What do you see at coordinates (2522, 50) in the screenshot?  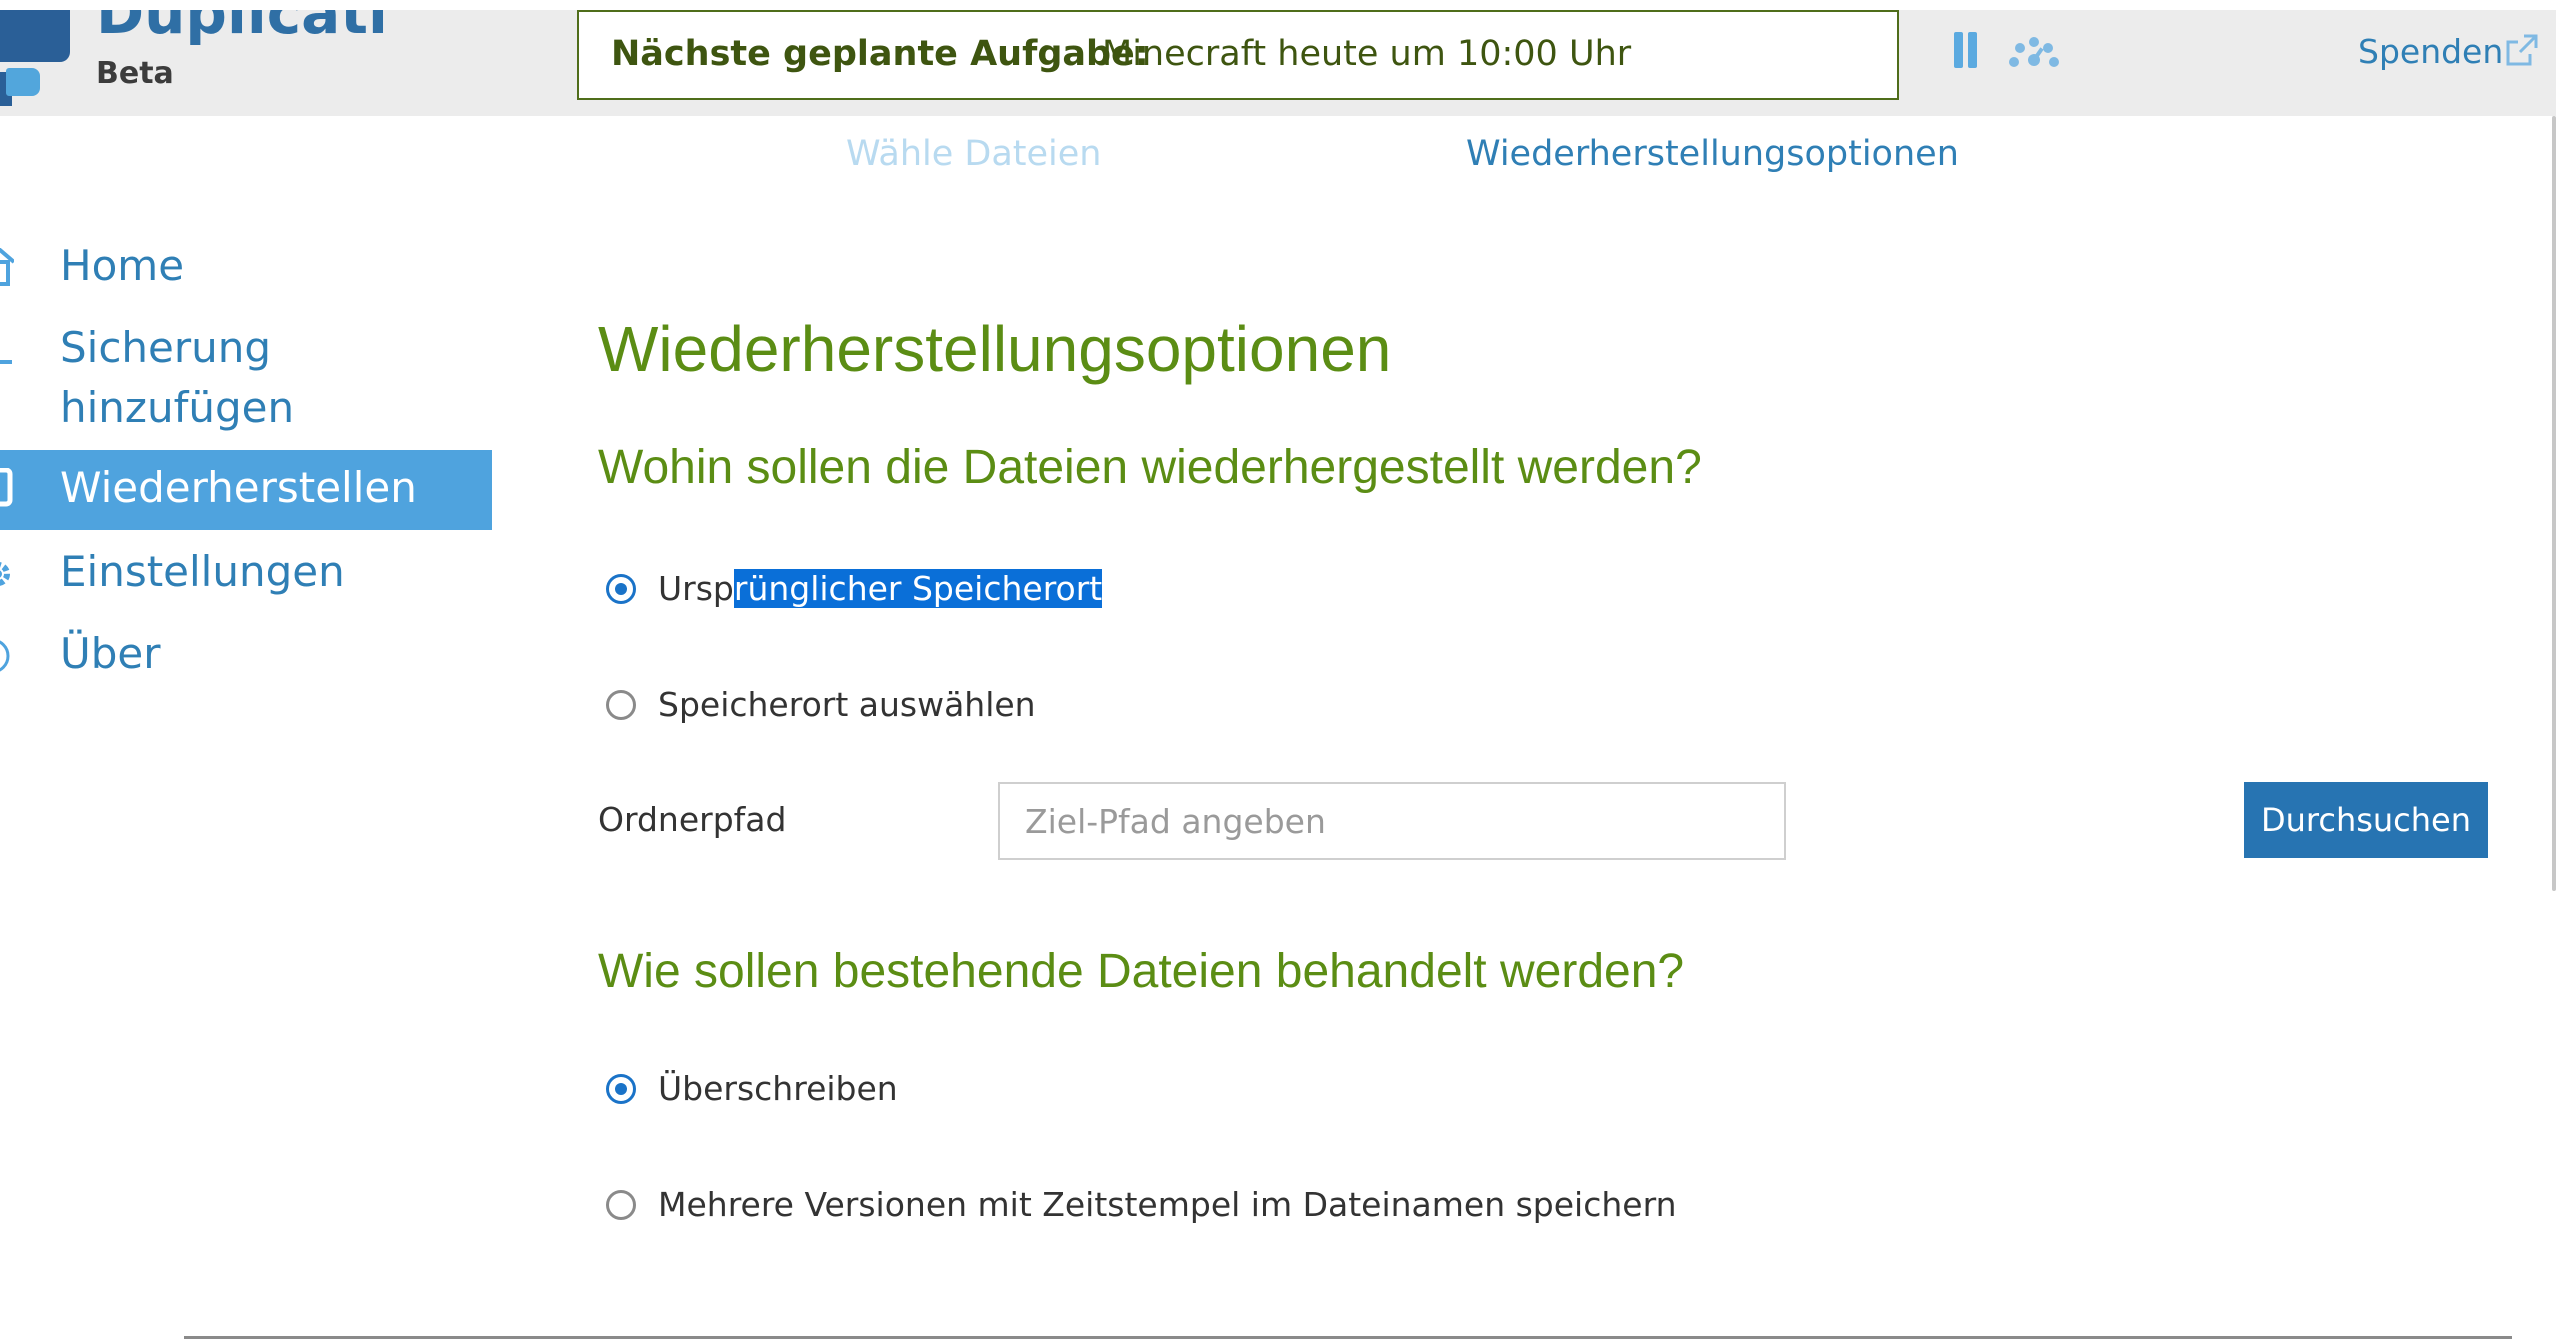 I see `external-link-icon` at bounding box center [2522, 50].